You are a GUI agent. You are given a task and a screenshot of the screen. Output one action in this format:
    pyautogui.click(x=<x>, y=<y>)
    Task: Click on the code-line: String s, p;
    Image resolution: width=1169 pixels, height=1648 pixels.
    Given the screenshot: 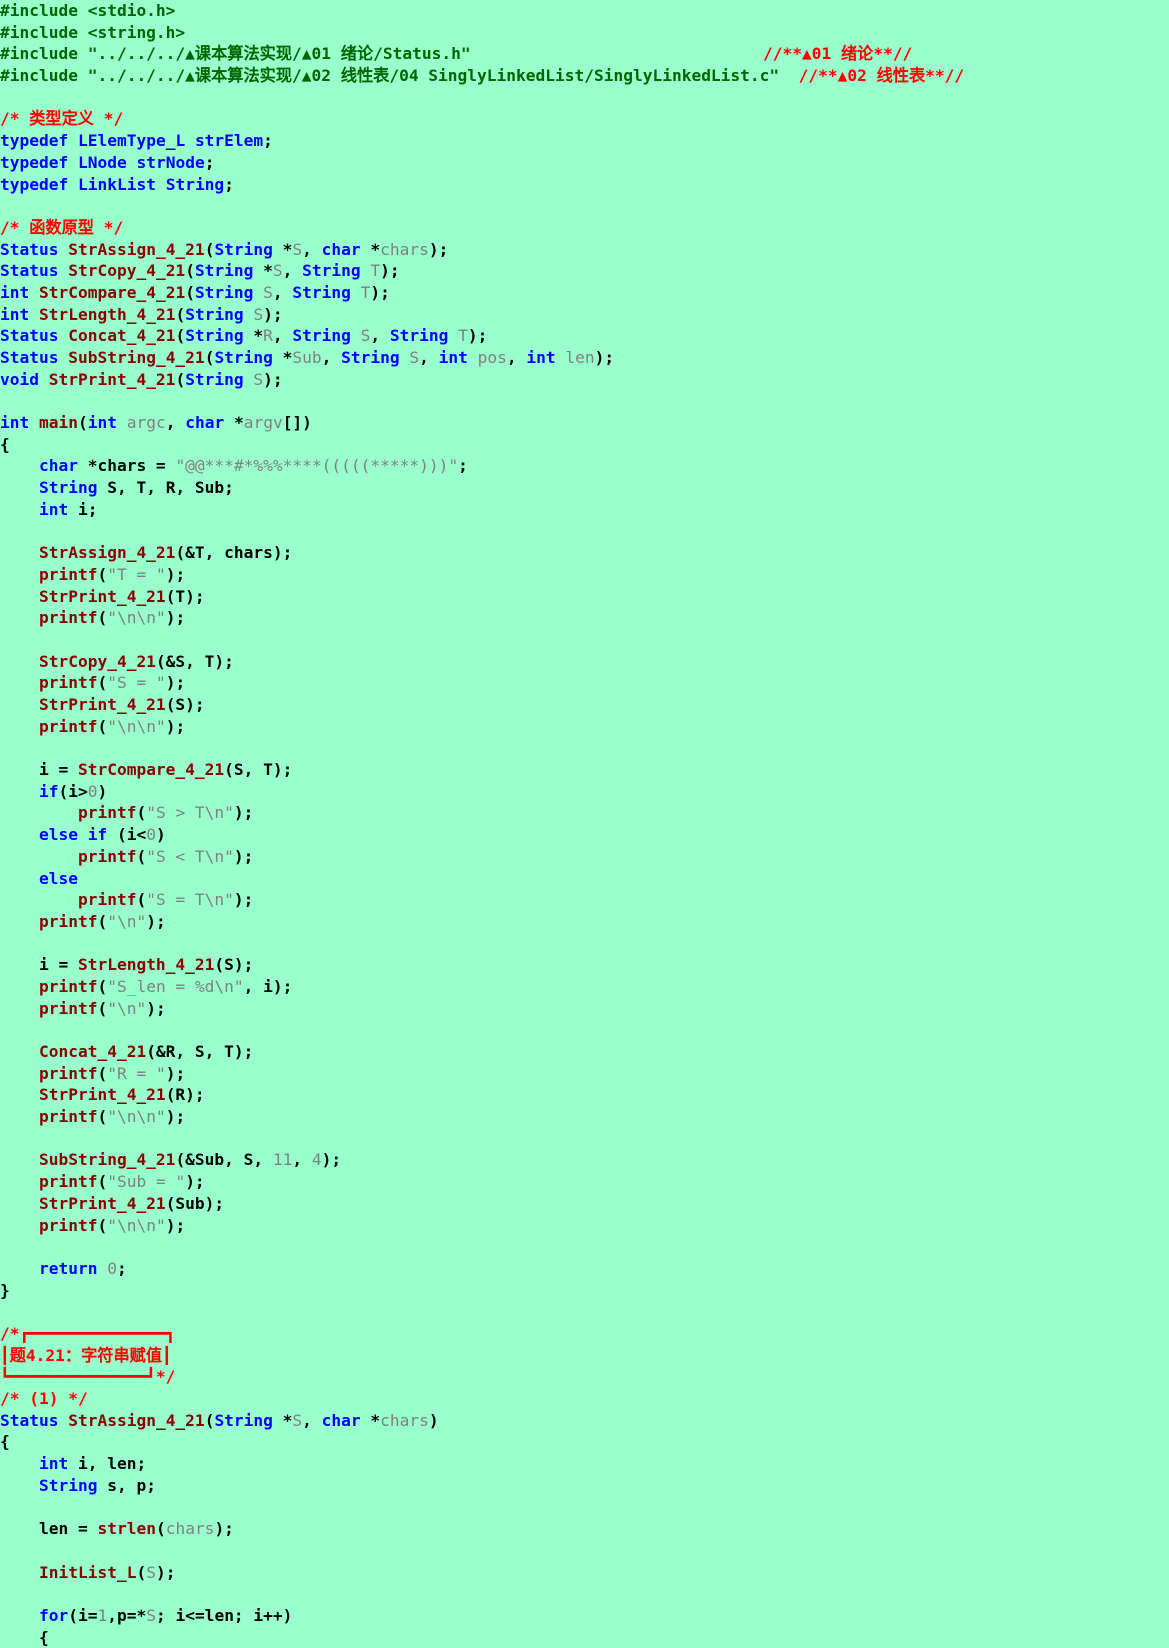 What is the action you would take?
    pyautogui.click(x=584, y=1486)
    